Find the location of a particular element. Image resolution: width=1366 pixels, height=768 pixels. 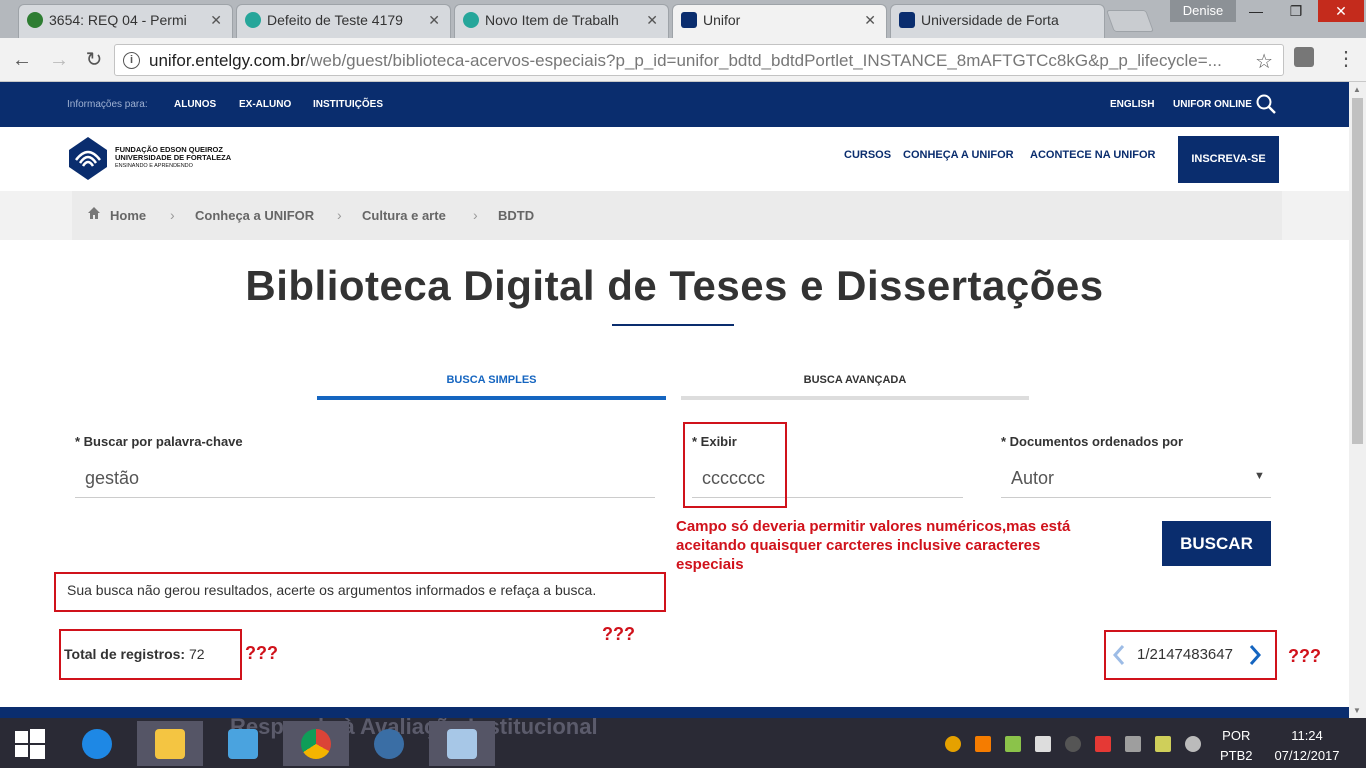

tab-label: 3654: REQ 04 - Permi is located at coordinates (118, 20).